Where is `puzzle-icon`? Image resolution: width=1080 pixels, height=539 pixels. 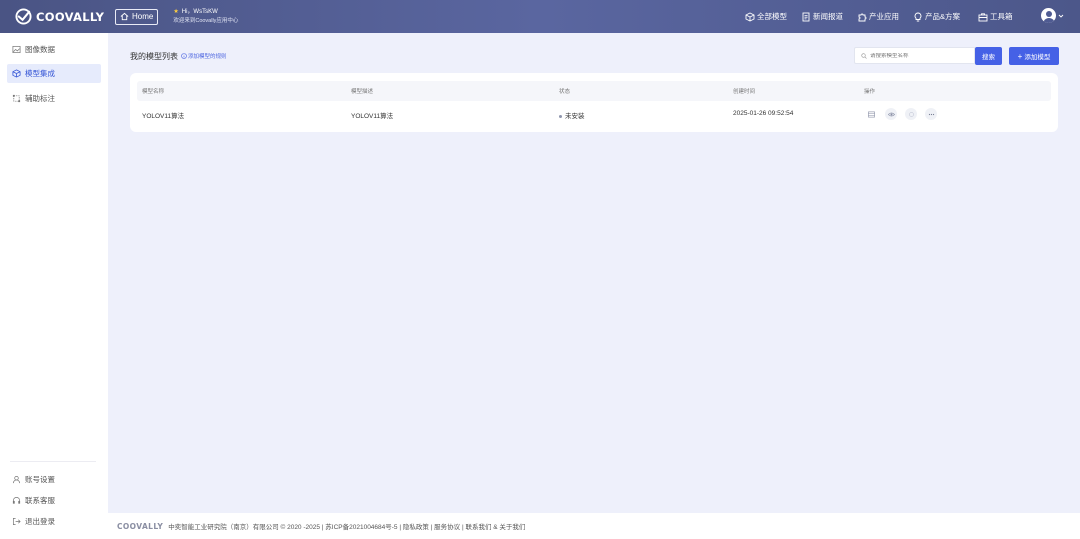
puzzle-icon is located at coordinates (862, 17).